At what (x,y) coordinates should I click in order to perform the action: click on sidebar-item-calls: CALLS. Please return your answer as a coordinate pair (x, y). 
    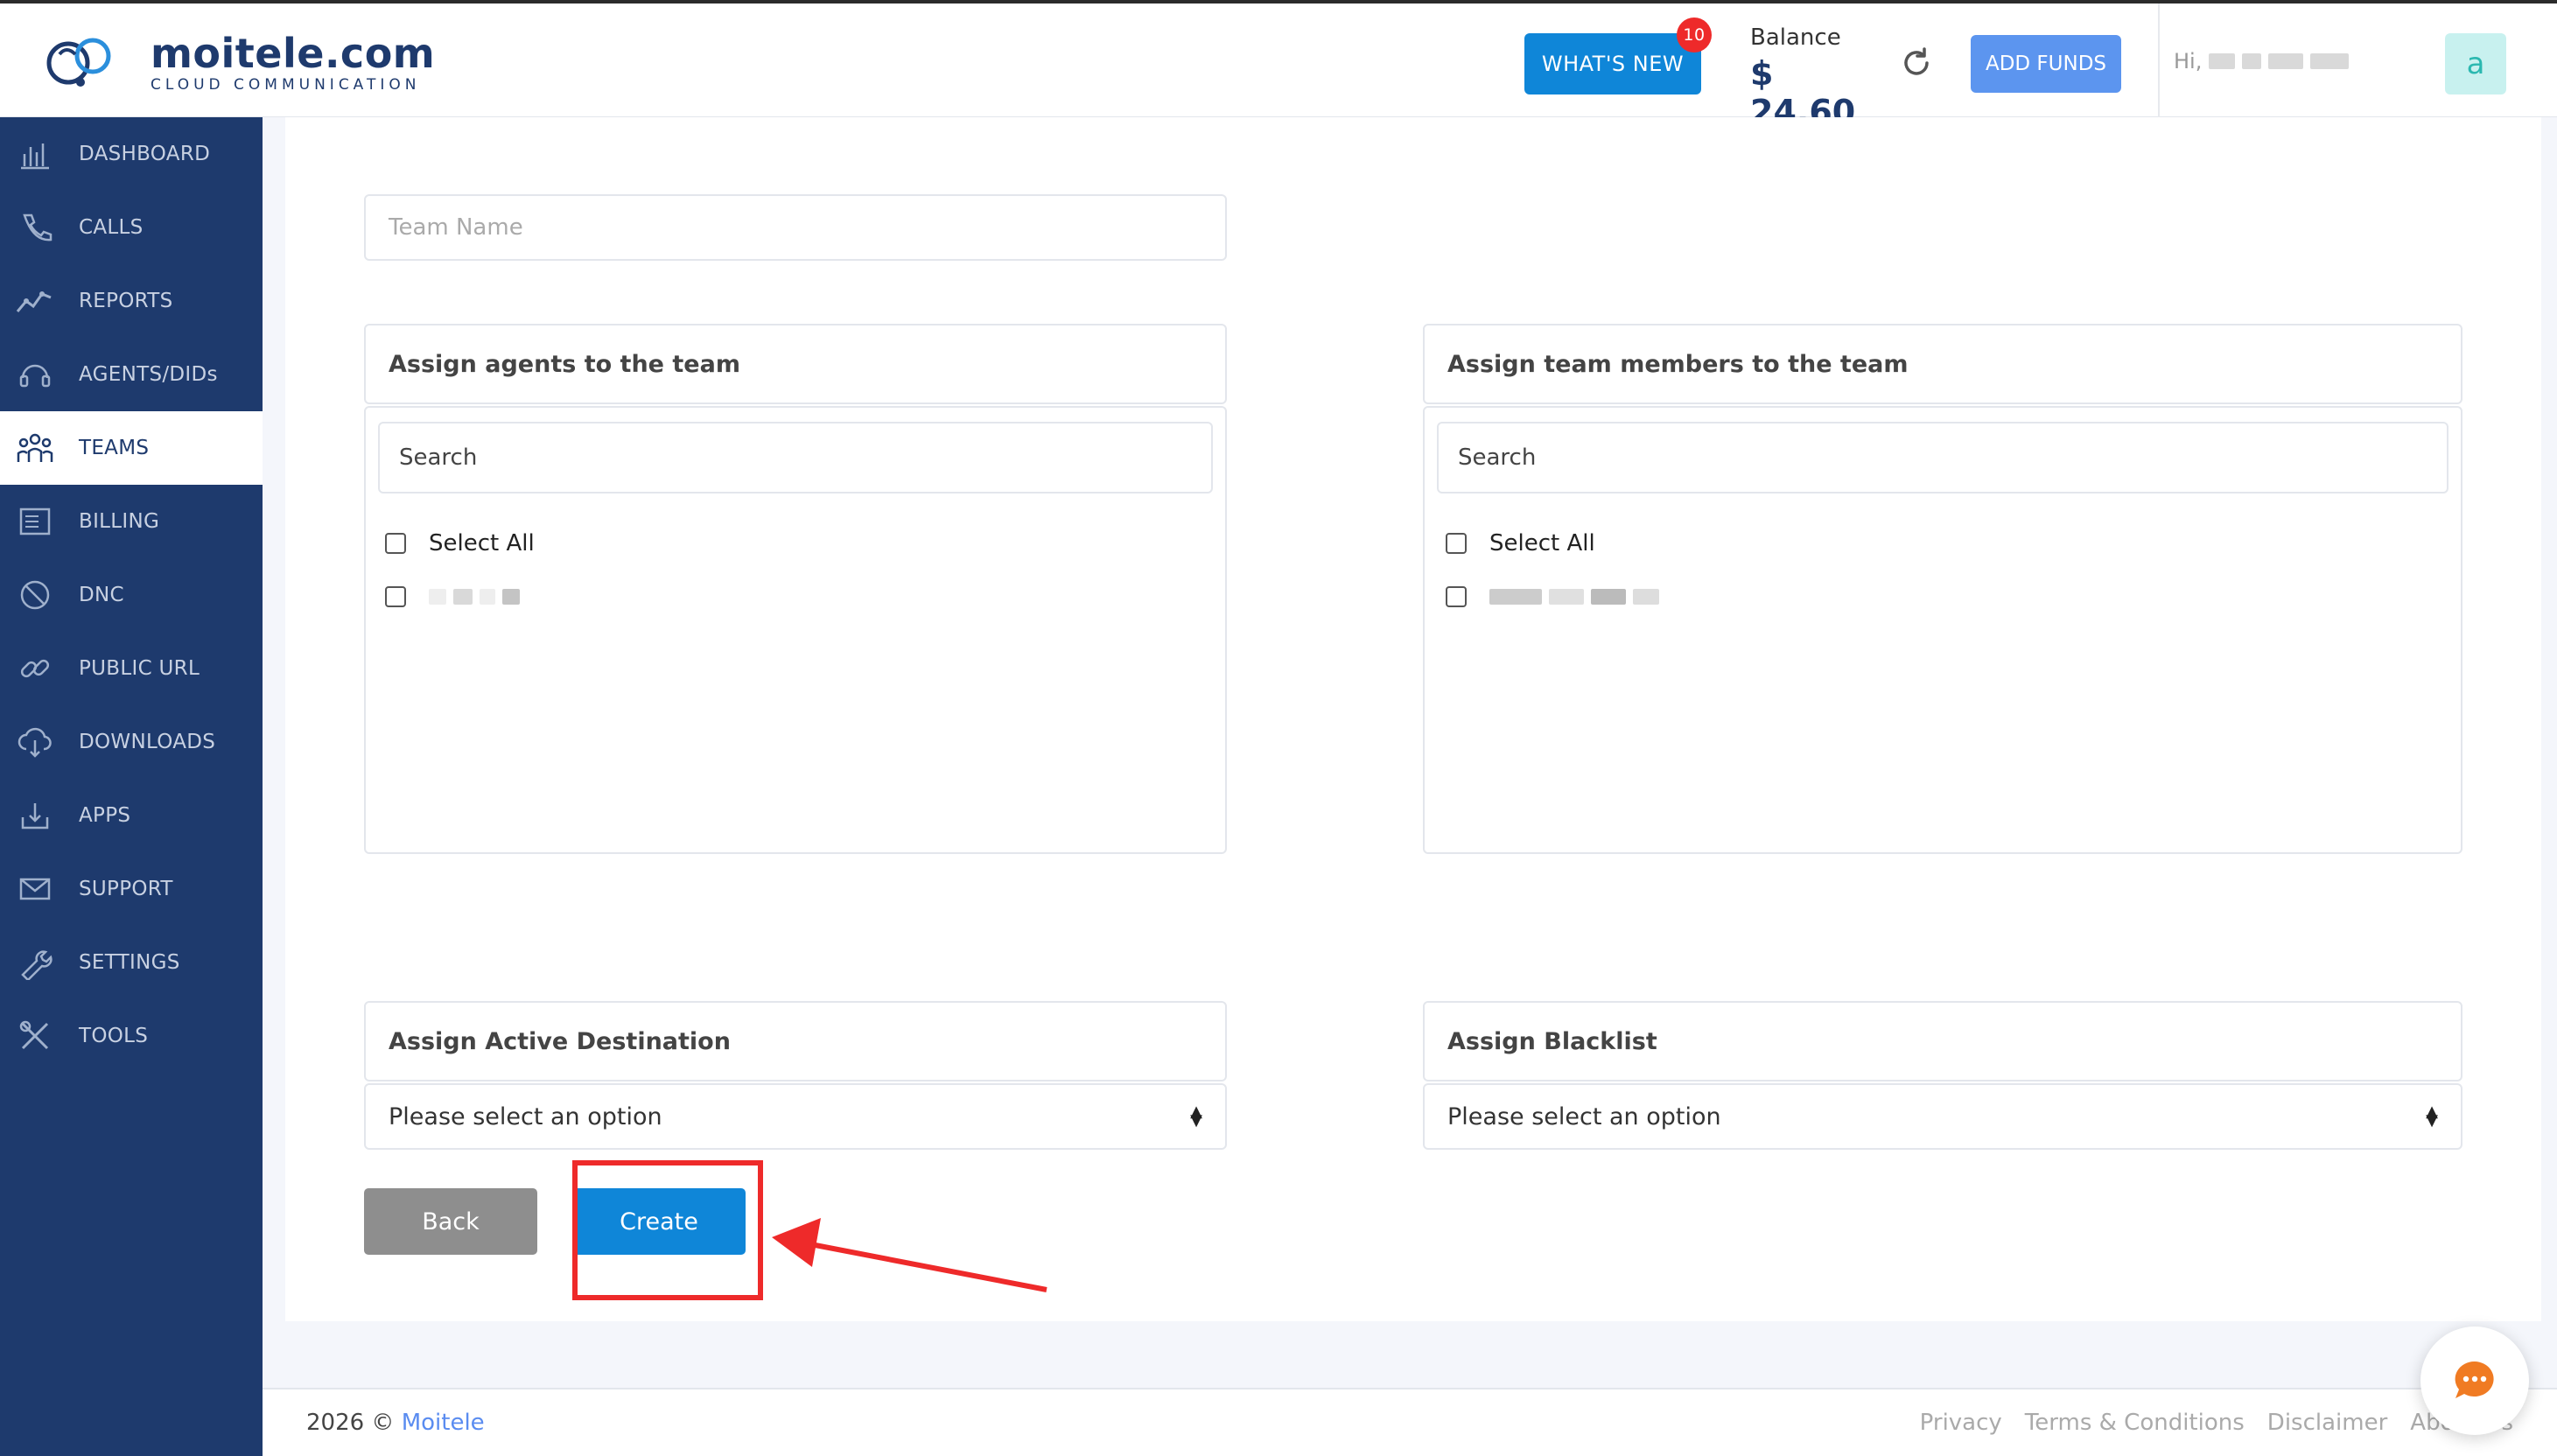
    Looking at the image, I should click on (131, 227).